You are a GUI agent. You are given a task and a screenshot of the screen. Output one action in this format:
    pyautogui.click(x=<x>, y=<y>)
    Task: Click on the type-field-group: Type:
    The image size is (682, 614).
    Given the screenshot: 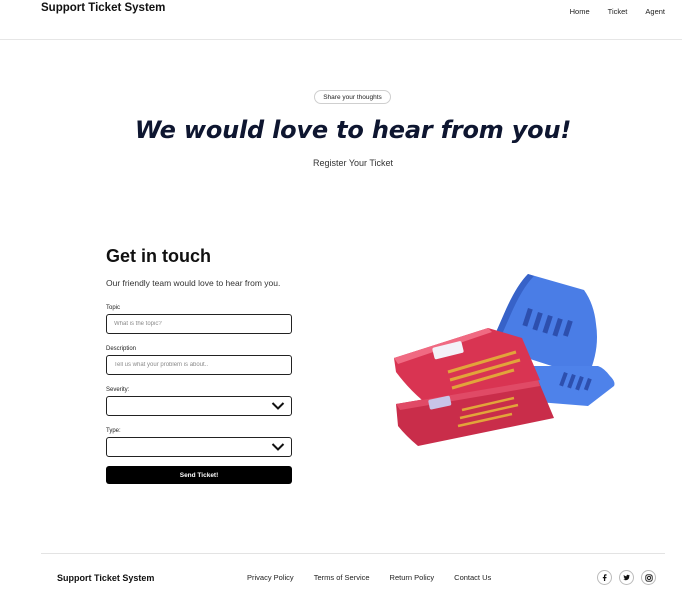 What is the action you would take?
    pyautogui.click(x=199, y=442)
    